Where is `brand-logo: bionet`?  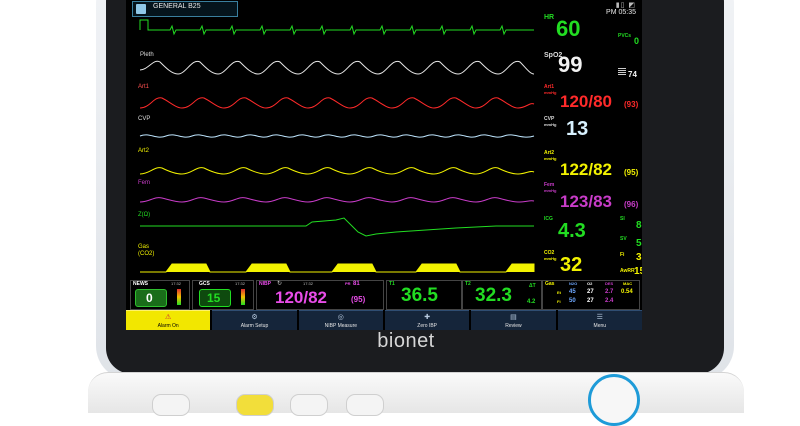 brand-logo: bionet is located at coordinates (406, 341).